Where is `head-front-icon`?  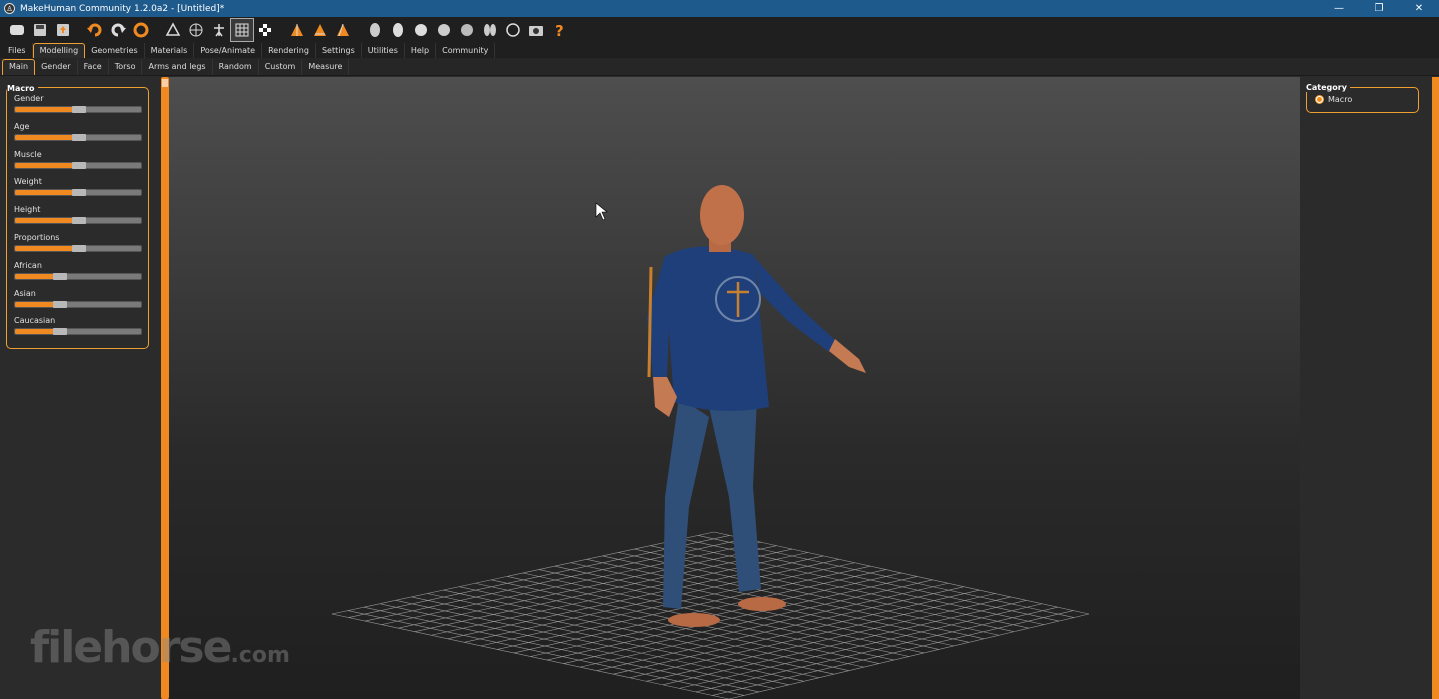 head-front-icon is located at coordinates (375, 30).